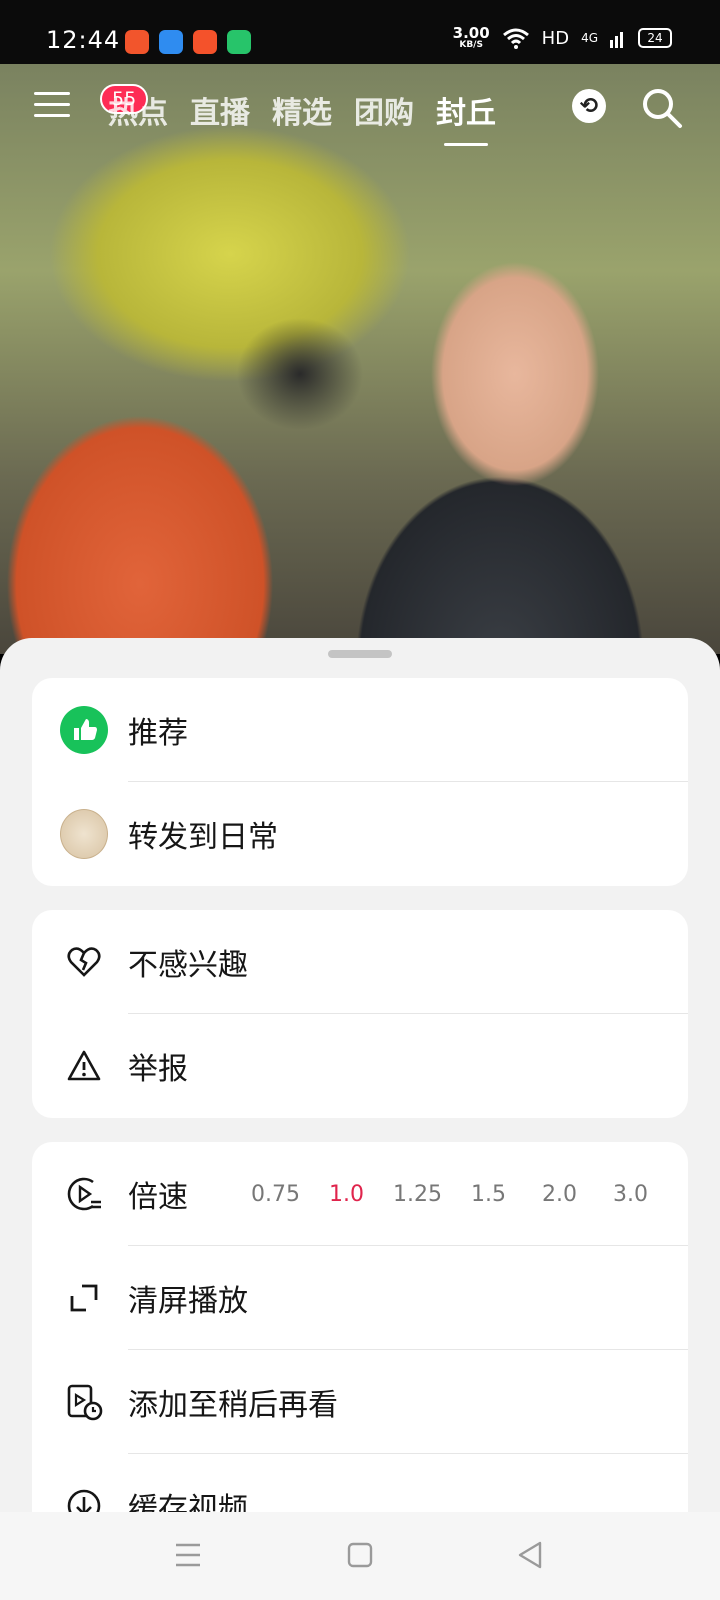 Image resolution: width=720 pixels, height=1600 pixels. I want to click on warning-icon, so click(84, 1066).